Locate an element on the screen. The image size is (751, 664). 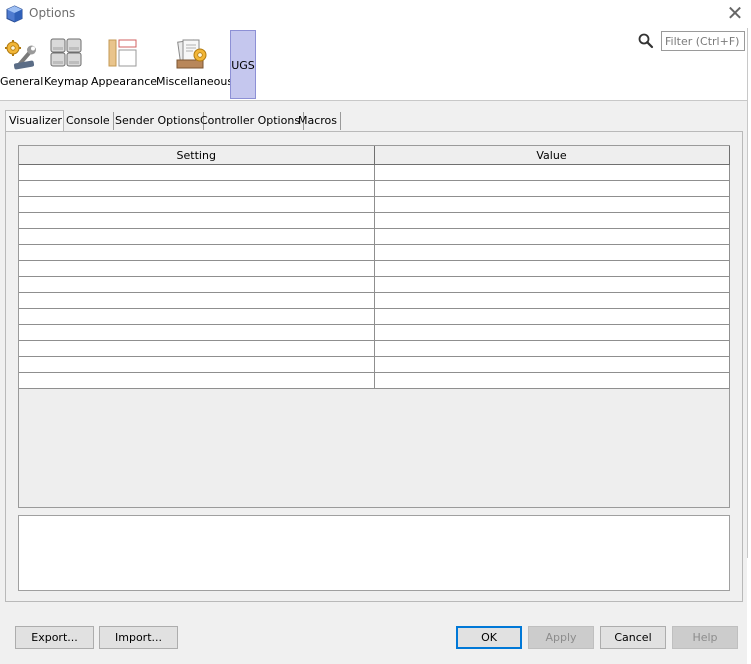
documents-gear-icon is located at coordinates (191, 54).